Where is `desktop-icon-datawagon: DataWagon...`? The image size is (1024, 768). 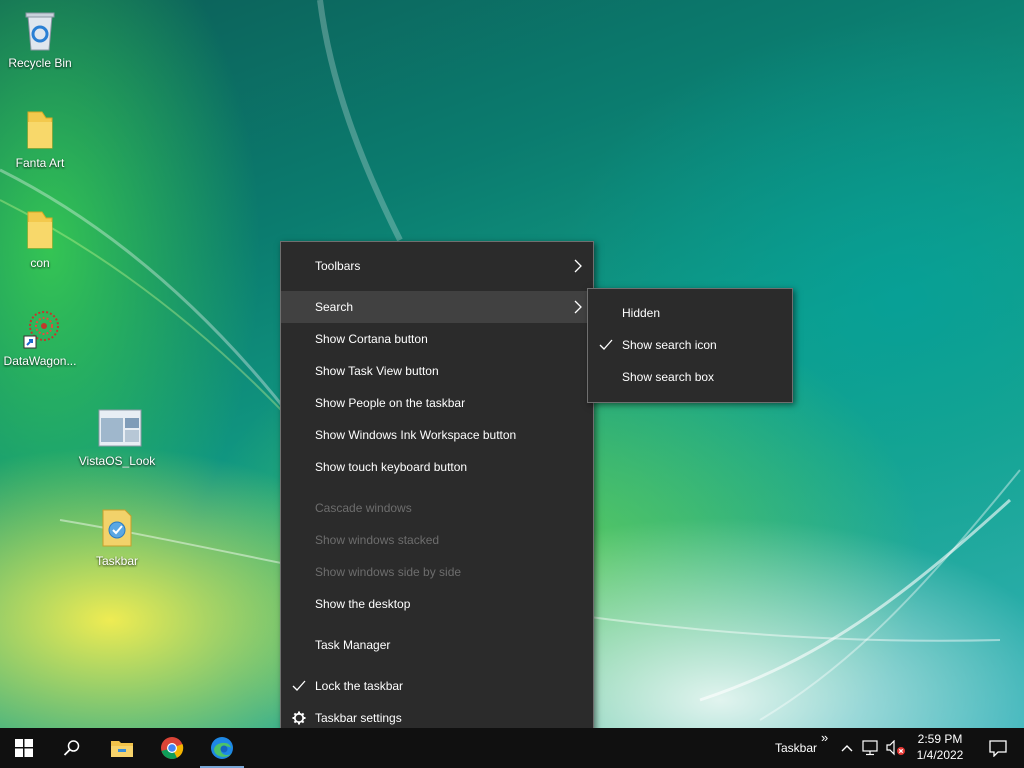
desktop-icon-datawagon: DataWagon... is located at coordinates (40, 337).